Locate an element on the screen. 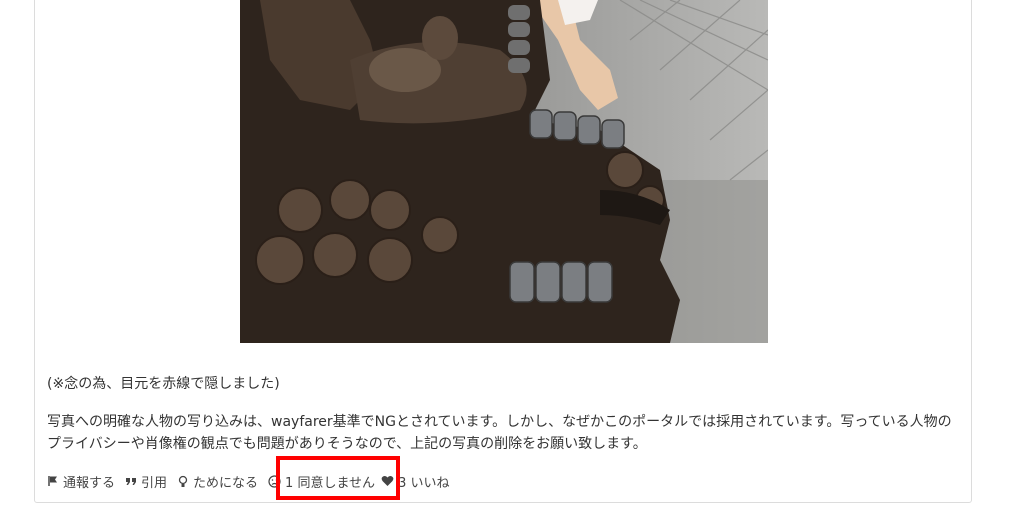 Image resolution: width=1010 pixels, height=531 pixels. report-label: 通報する is located at coordinates (89, 483).